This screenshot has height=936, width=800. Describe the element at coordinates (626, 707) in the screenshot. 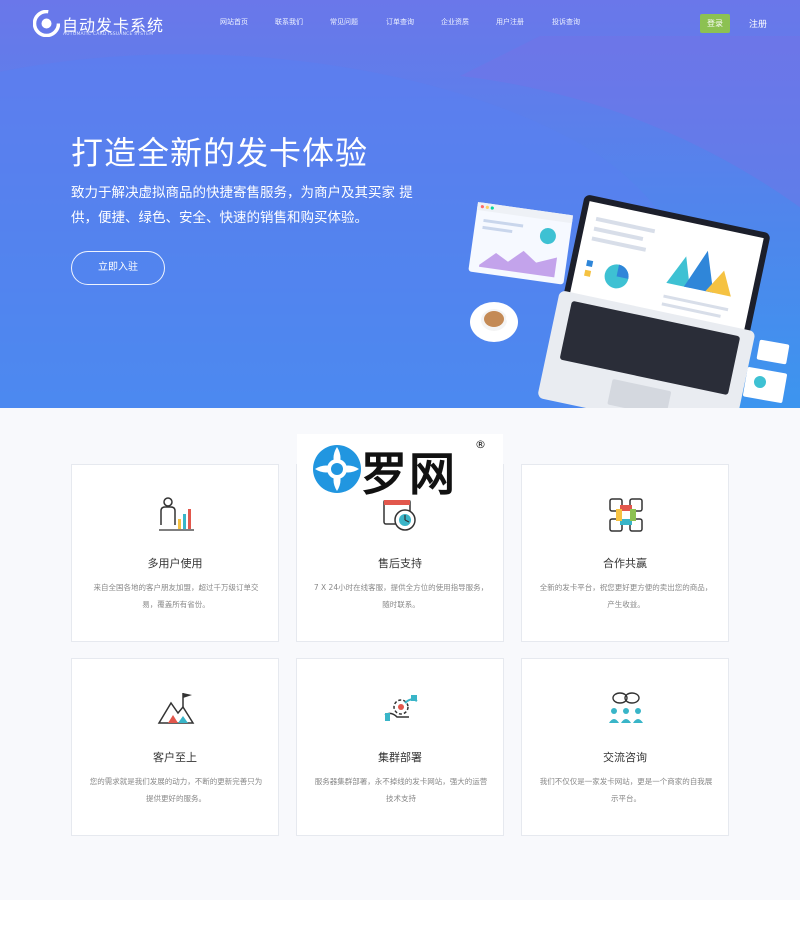

I see `group-chat-icon` at that location.